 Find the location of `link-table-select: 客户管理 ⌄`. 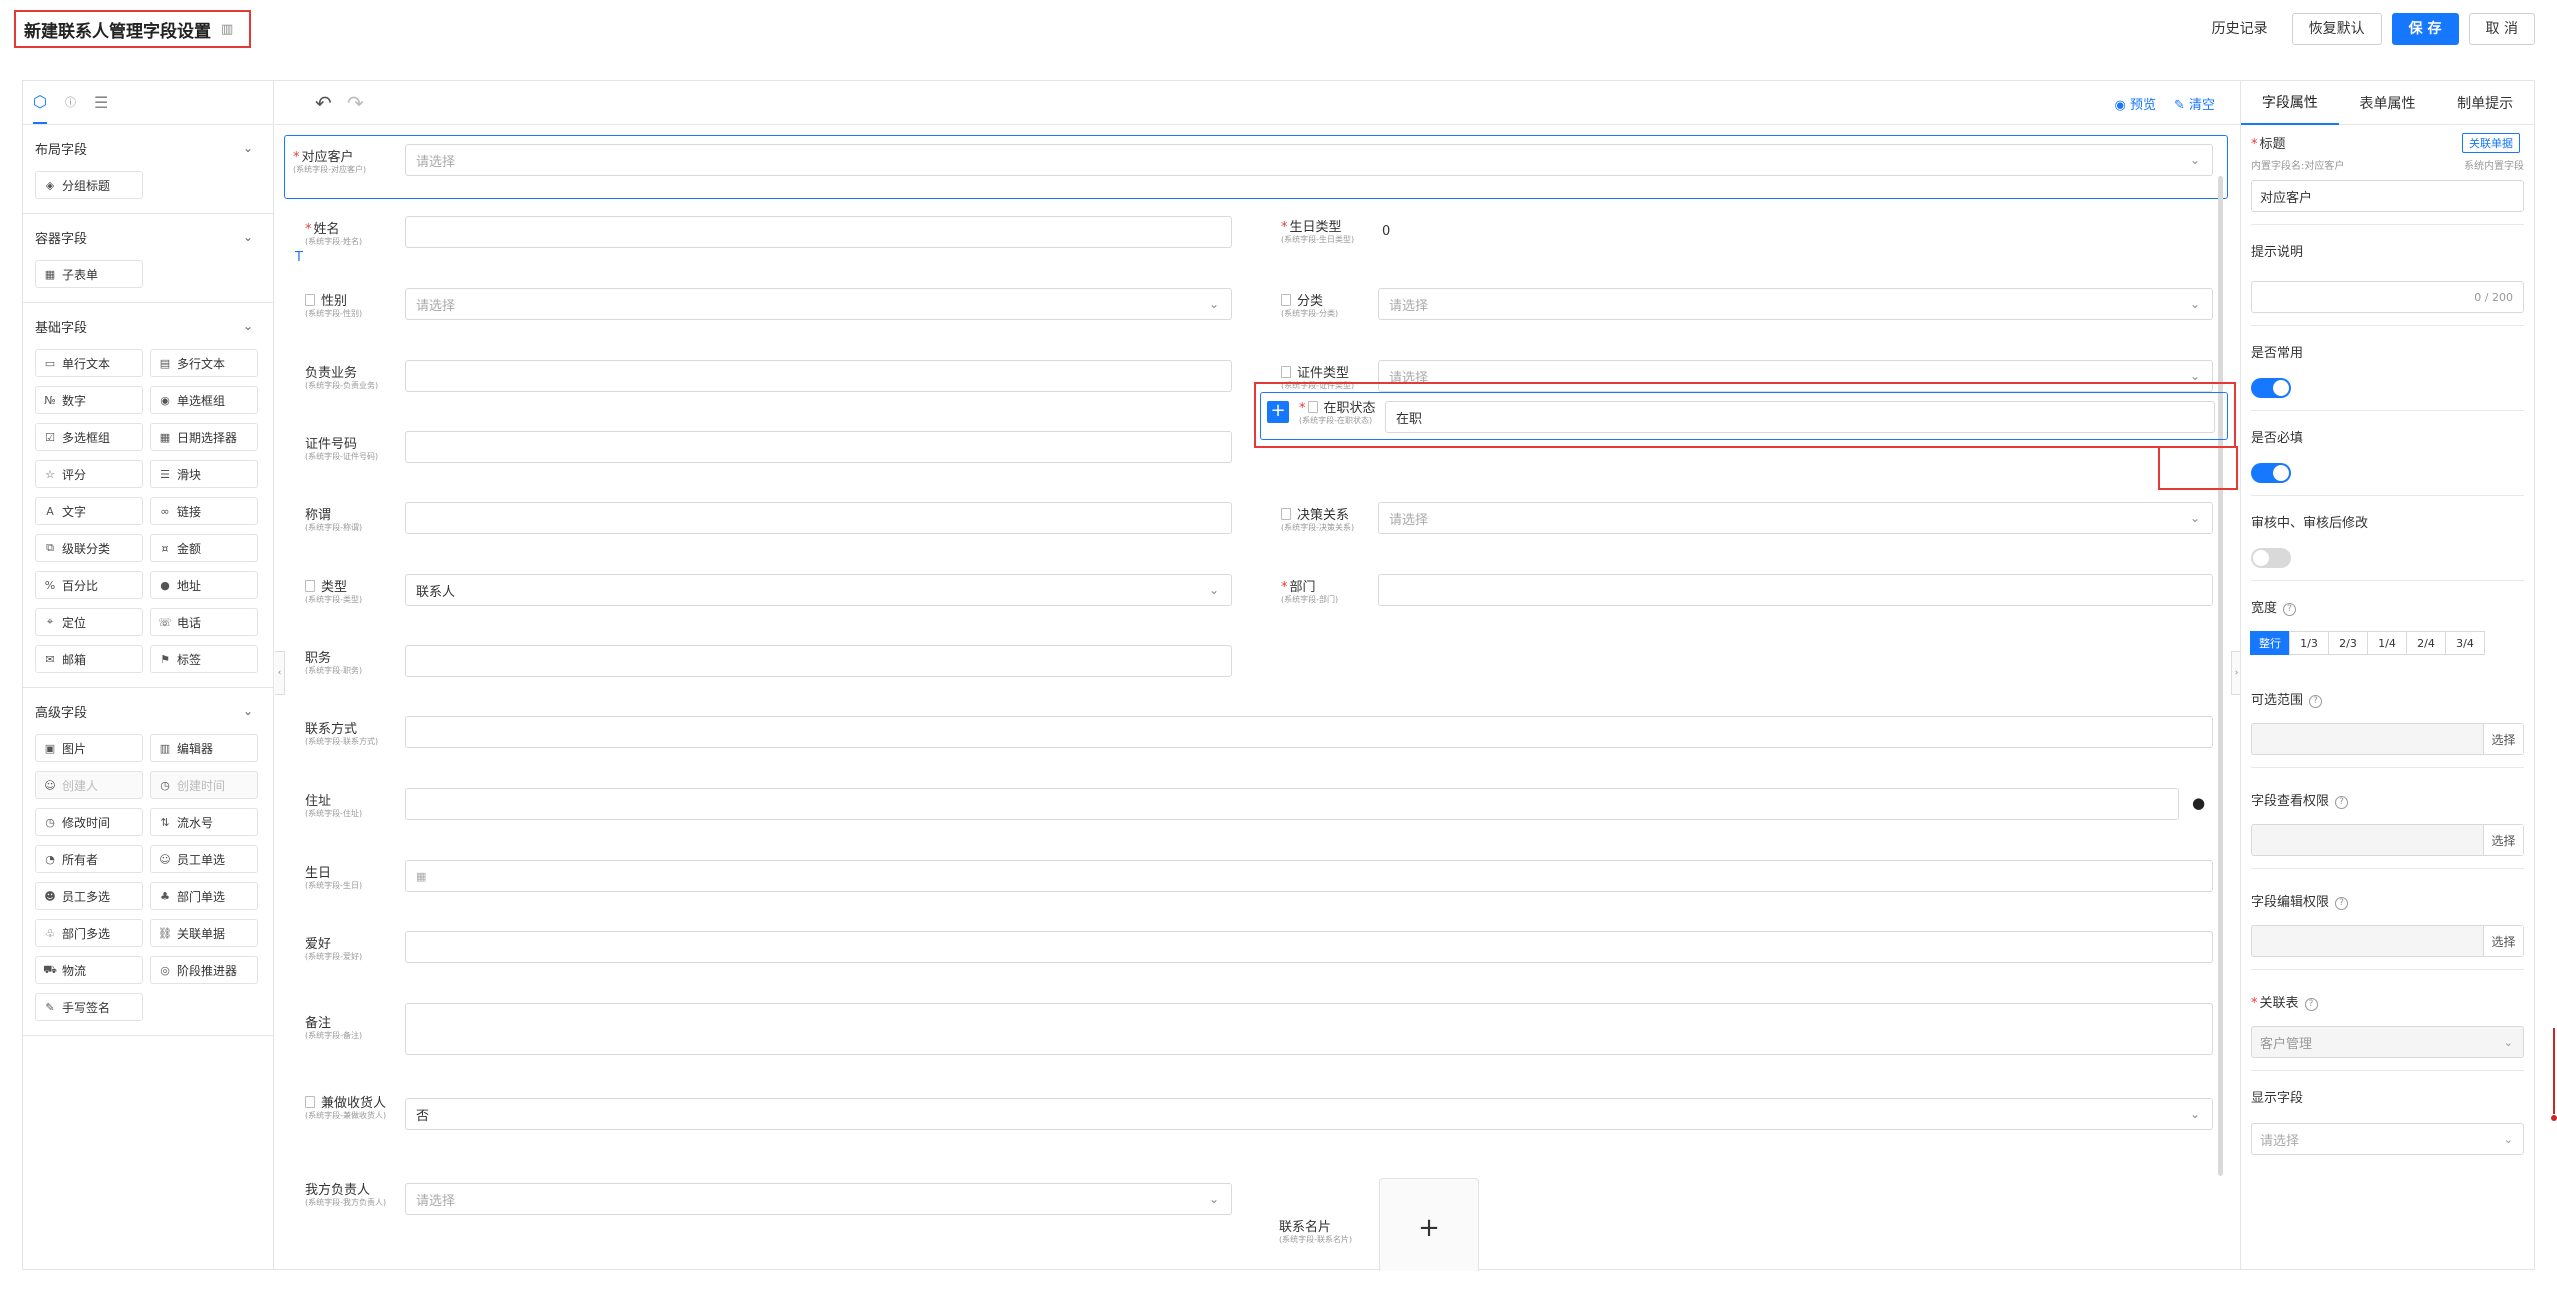

link-table-select: 客户管理 ⌄ is located at coordinates (2387, 1042).